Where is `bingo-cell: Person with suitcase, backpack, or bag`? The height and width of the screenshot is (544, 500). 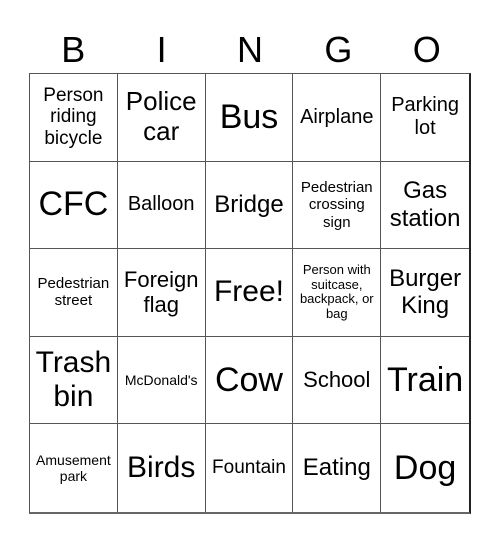
bingo-cell: Person with suitcase, backpack, or bag is located at coordinates (337, 293).